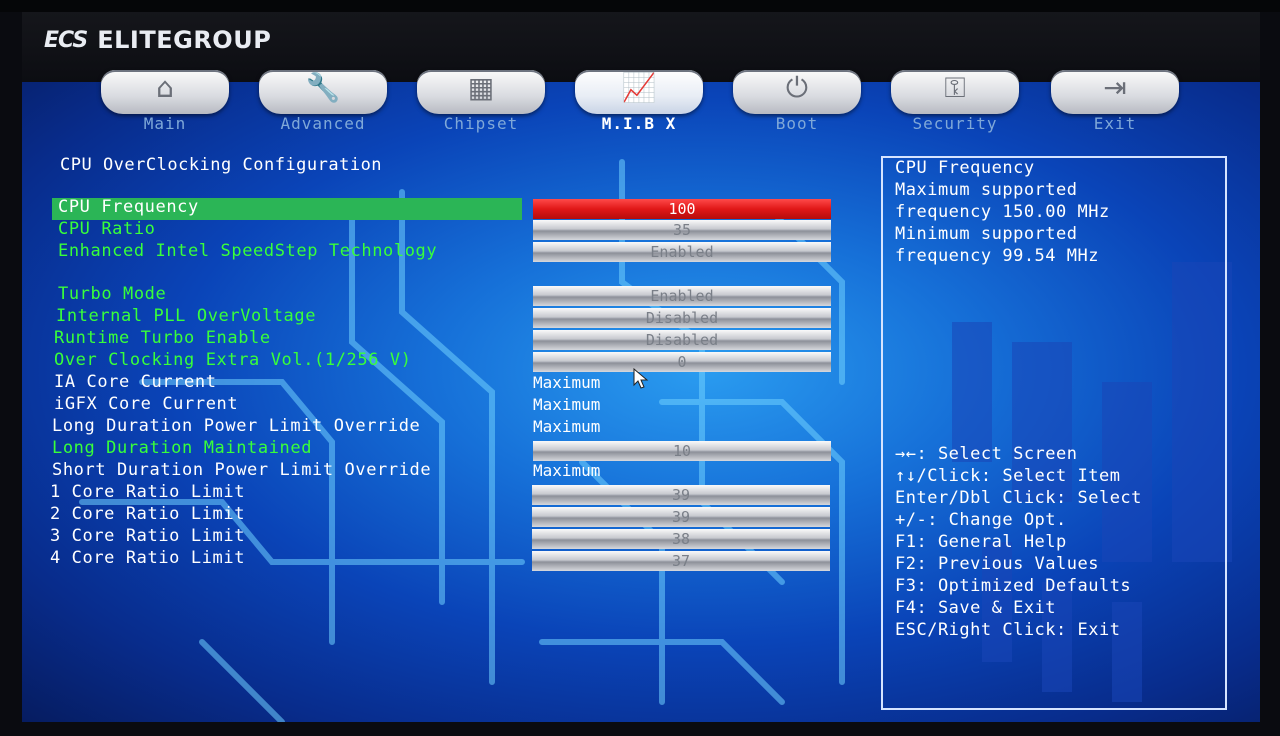  Describe the element at coordinates (641, 378) in the screenshot. I see `mouse-pointer-icon` at that location.